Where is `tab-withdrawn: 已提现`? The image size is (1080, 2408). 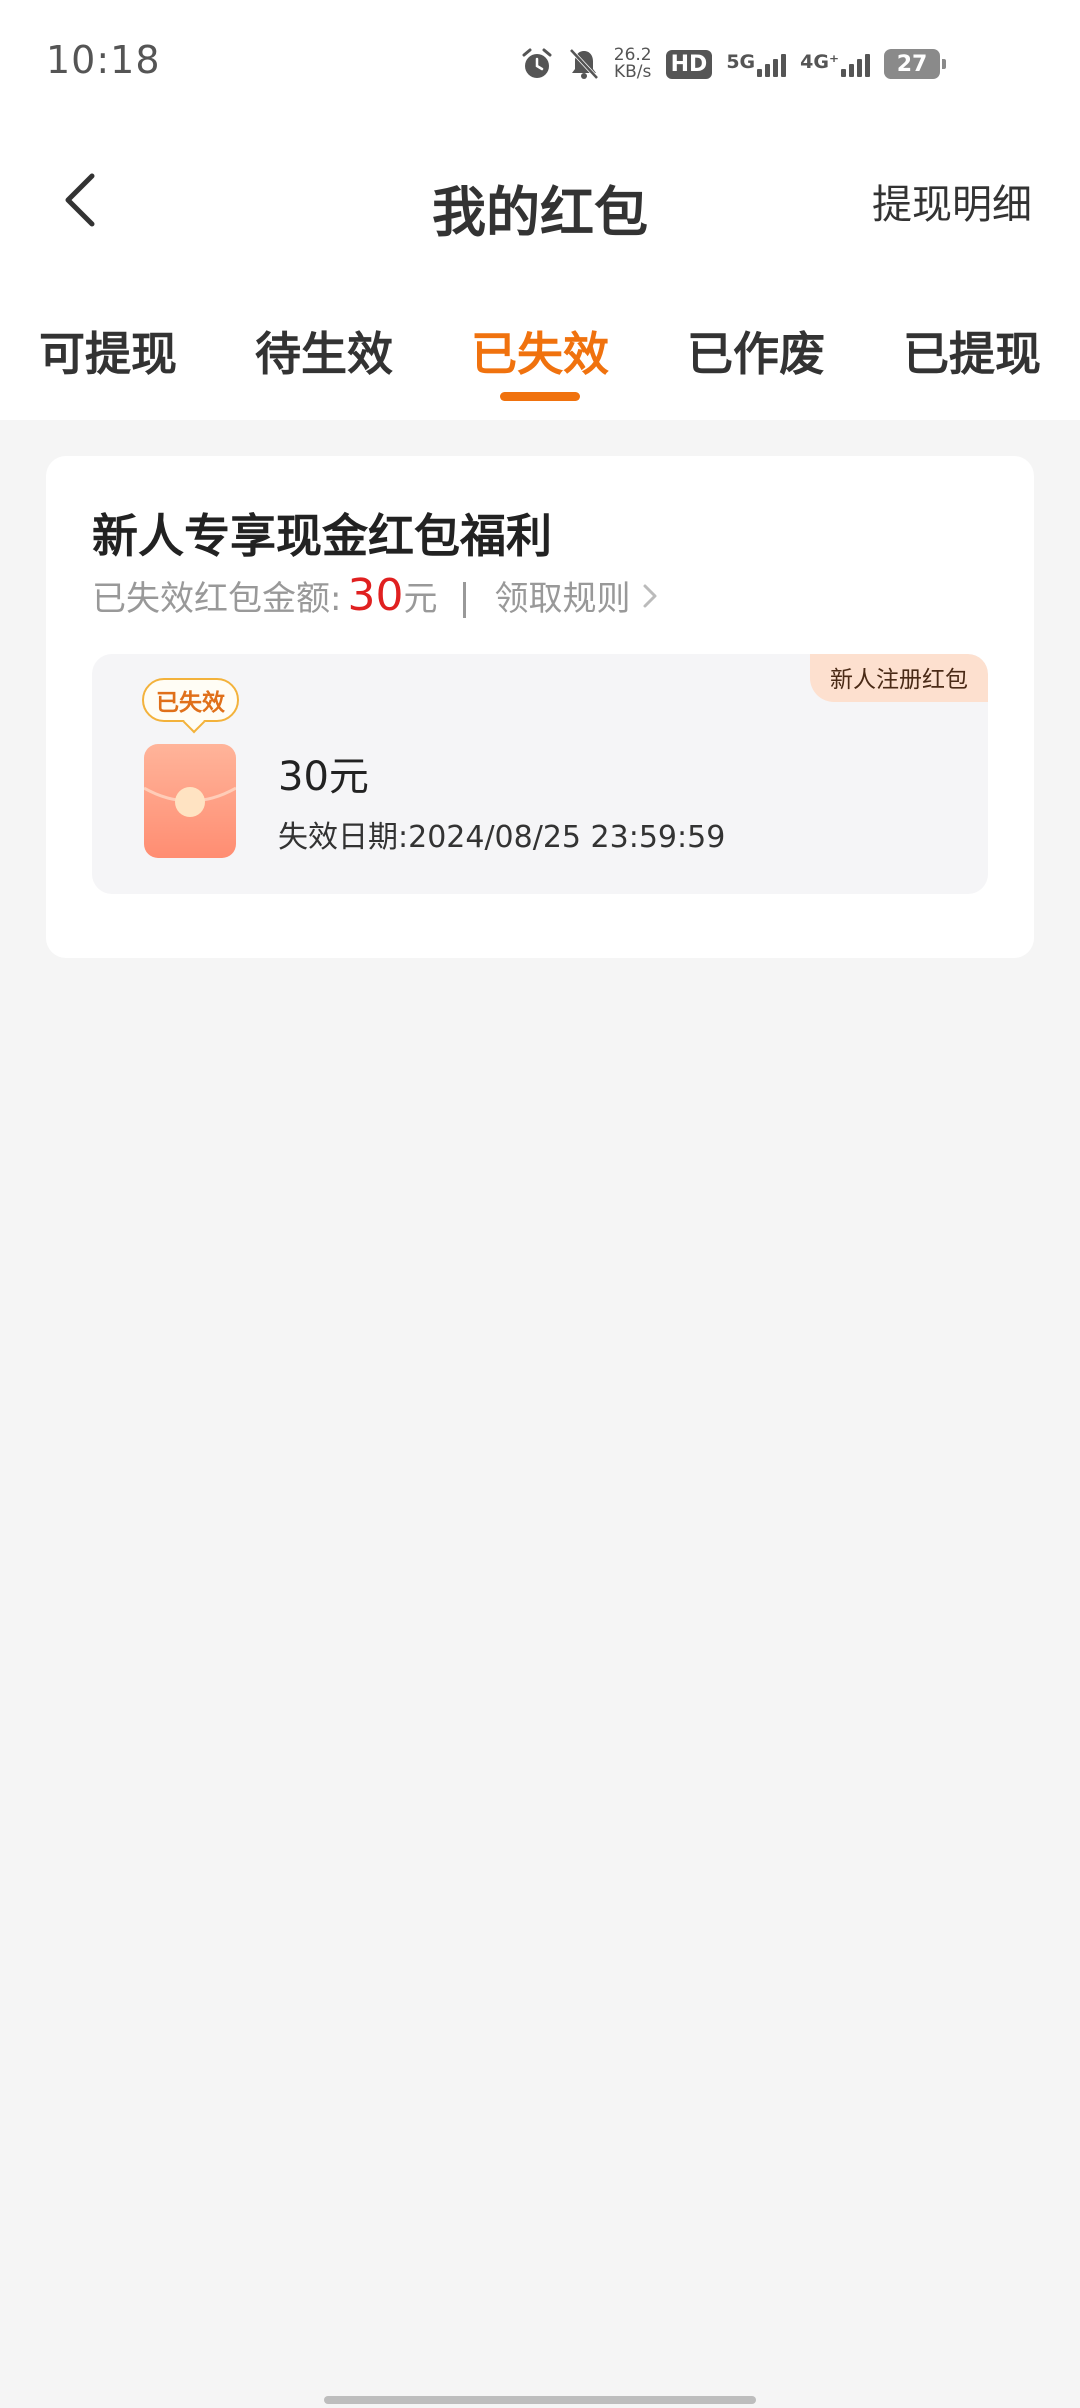
tab-withdrawn: 已提现 is located at coordinates (972, 351).